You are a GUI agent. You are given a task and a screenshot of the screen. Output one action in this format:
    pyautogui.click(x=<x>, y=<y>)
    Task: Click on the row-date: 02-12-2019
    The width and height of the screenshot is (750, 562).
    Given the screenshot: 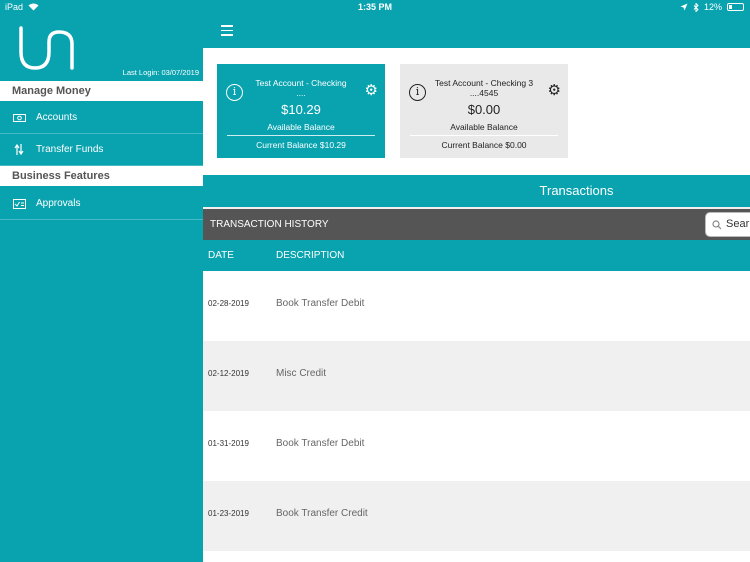 What is the action you would take?
    pyautogui.click(x=228, y=373)
    